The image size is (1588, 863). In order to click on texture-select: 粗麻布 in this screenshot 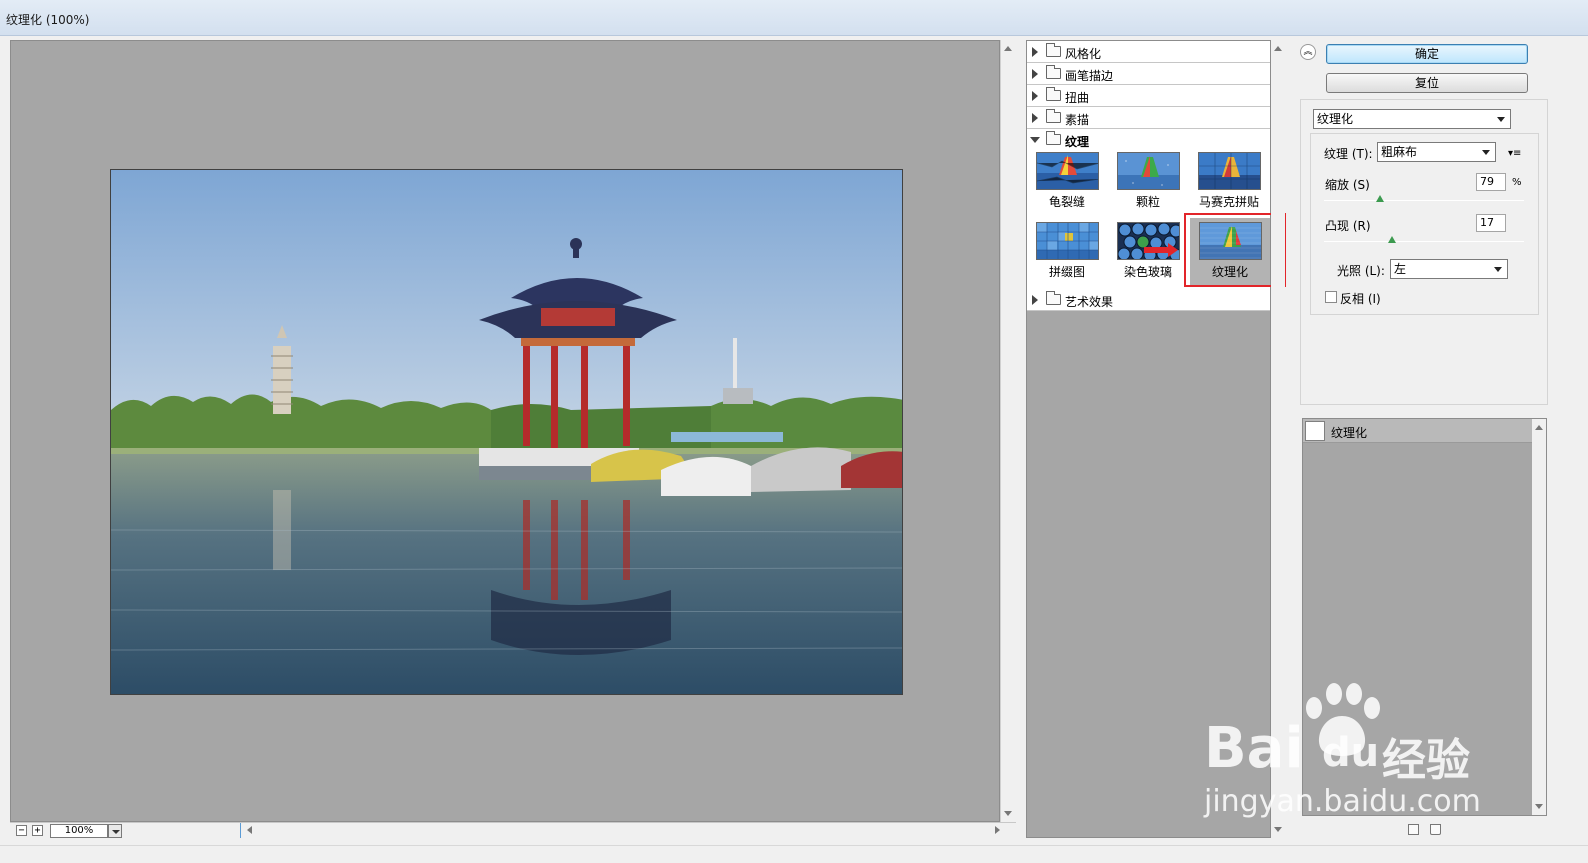, I will do `click(1436, 152)`.